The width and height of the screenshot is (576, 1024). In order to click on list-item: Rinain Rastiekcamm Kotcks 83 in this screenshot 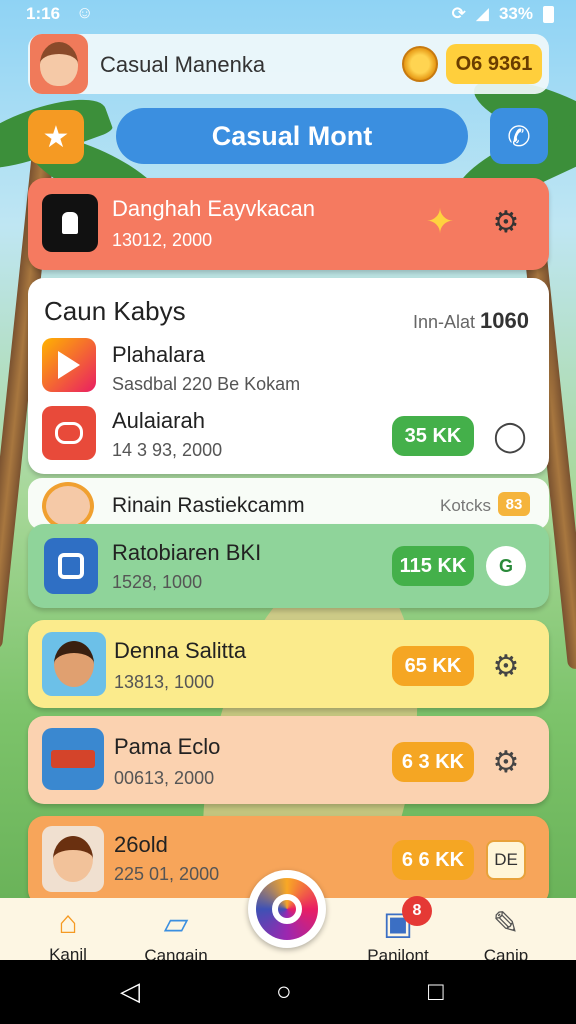, I will do `click(288, 504)`.